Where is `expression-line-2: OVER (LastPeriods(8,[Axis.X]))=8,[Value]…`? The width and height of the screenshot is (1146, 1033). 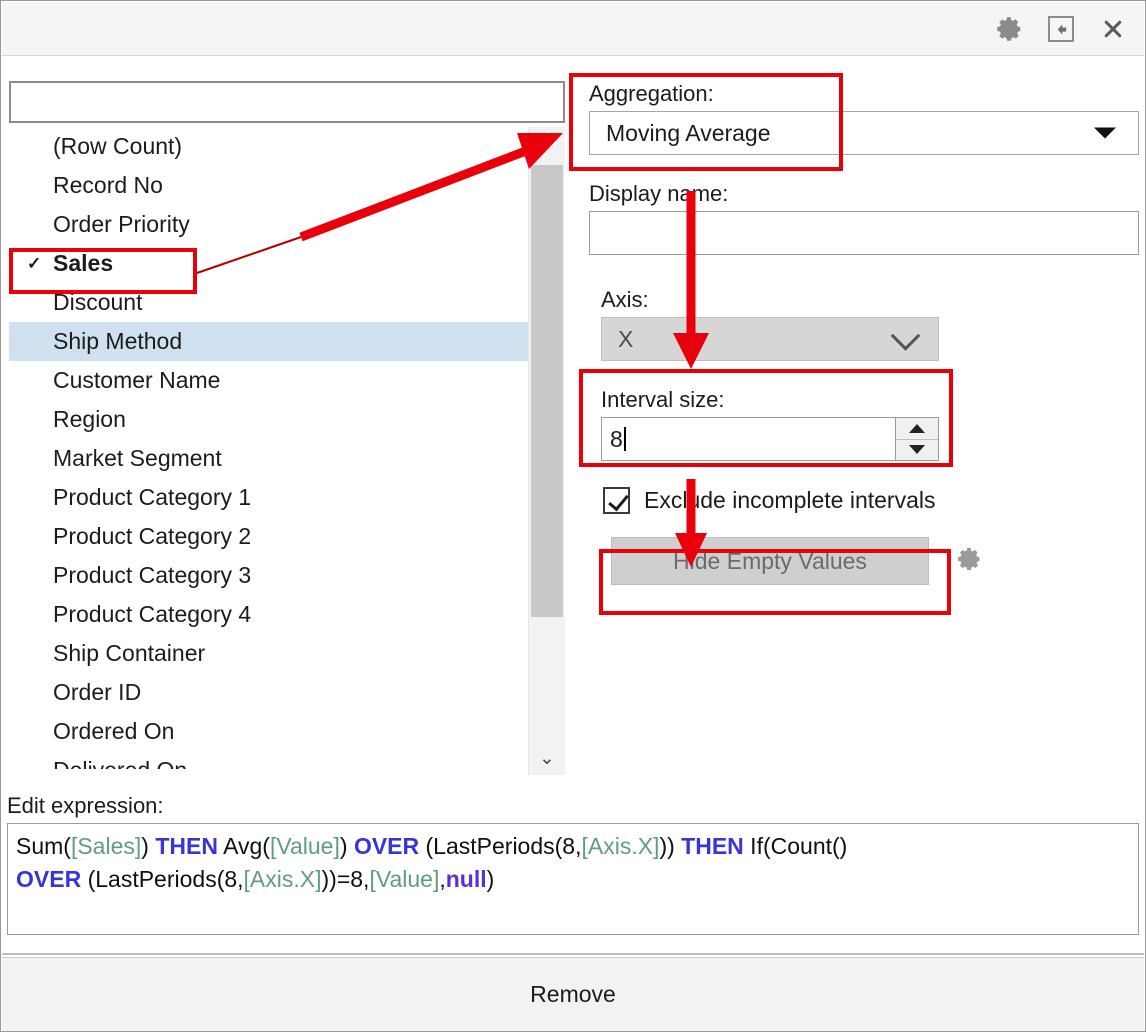 expression-line-2: OVER (LastPeriods(8,[Axis.X]))=8,[Value]… is located at coordinates (573, 879).